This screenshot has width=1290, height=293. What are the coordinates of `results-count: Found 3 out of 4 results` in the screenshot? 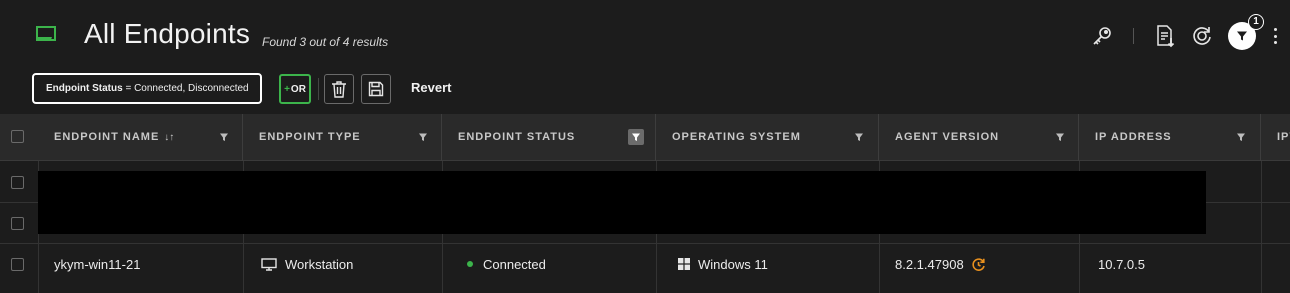 It's located at (325, 42).